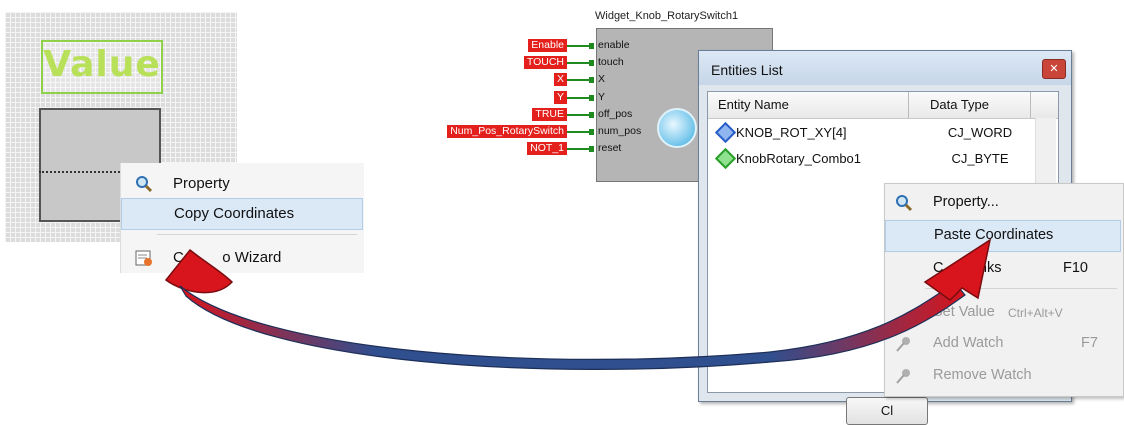  Describe the element at coordinates (1003, 269) in the screenshot. I see `menu-item-check-links: C Links F10` at that location.